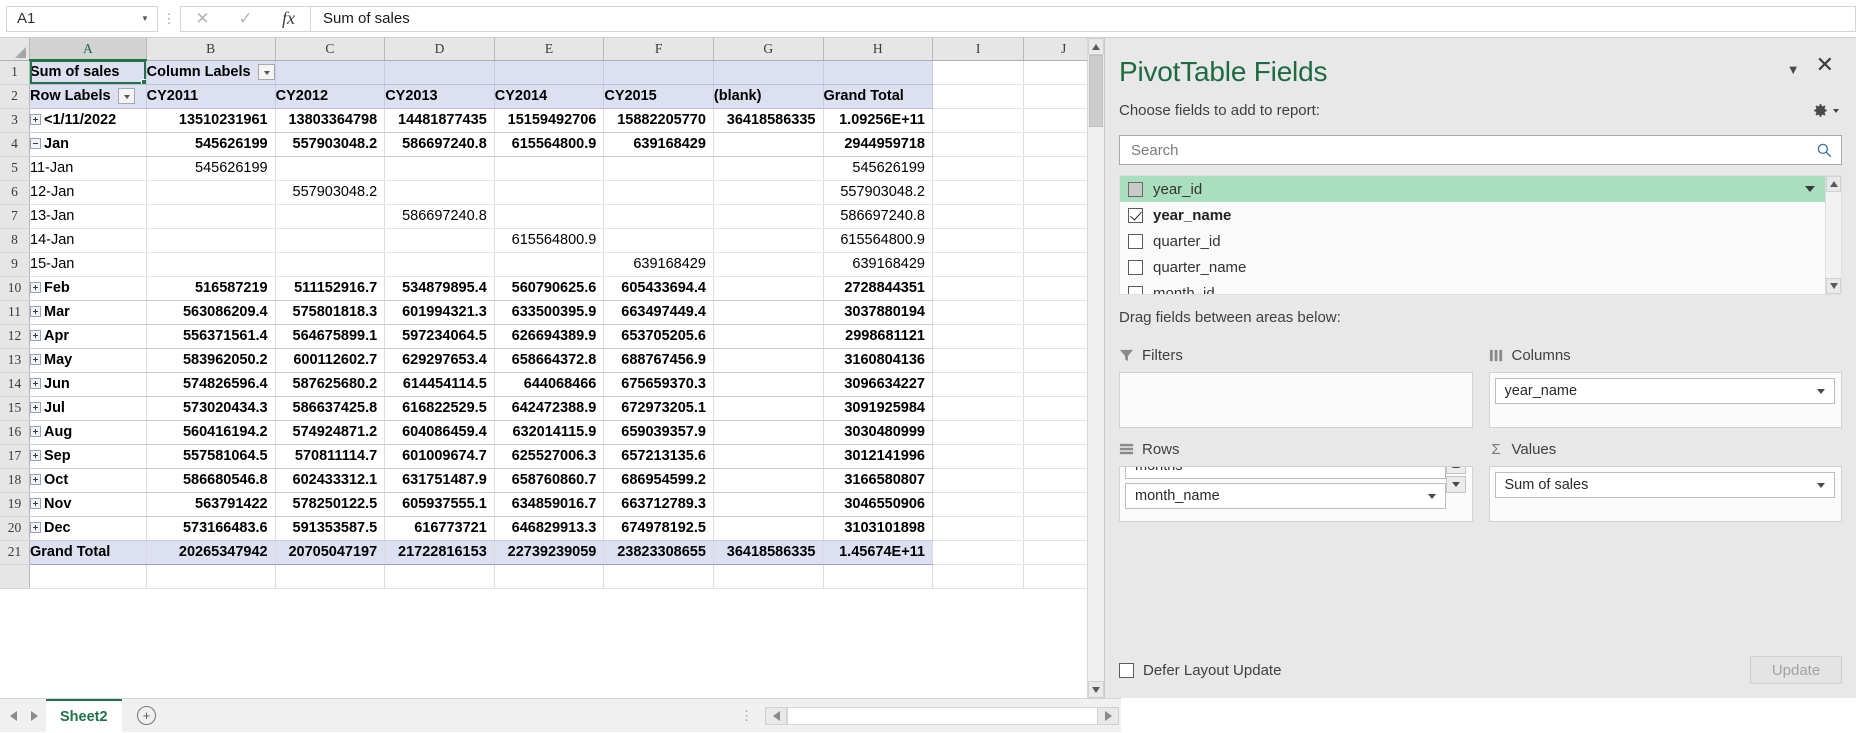  Describe the element at coordinates (88, 528) in the screenshot. I see `cell-a20: Dec` at that location.